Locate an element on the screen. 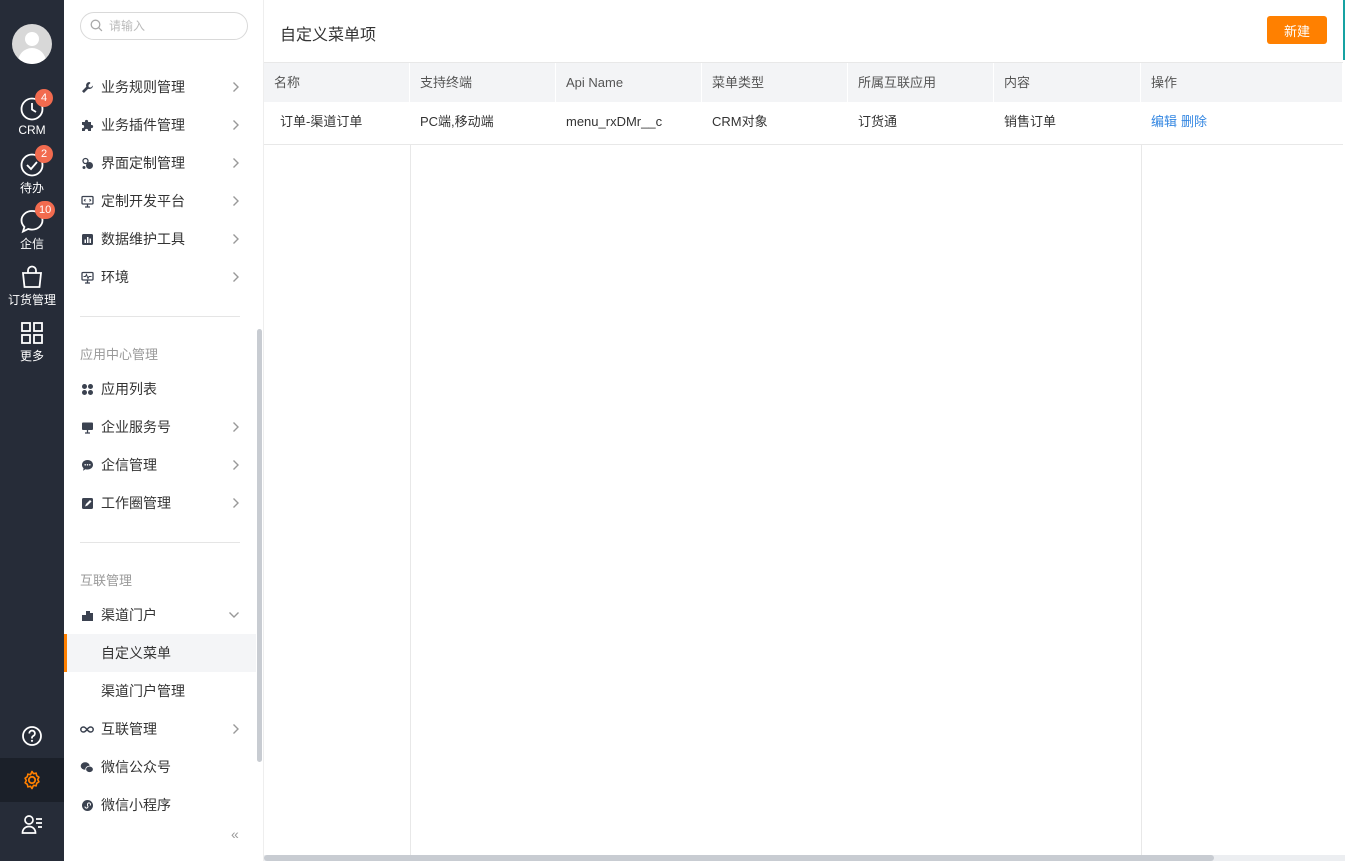 The height and width of the screenshot is (861, 1345). todo-badge: 2 is located at coordinates (44, 154).